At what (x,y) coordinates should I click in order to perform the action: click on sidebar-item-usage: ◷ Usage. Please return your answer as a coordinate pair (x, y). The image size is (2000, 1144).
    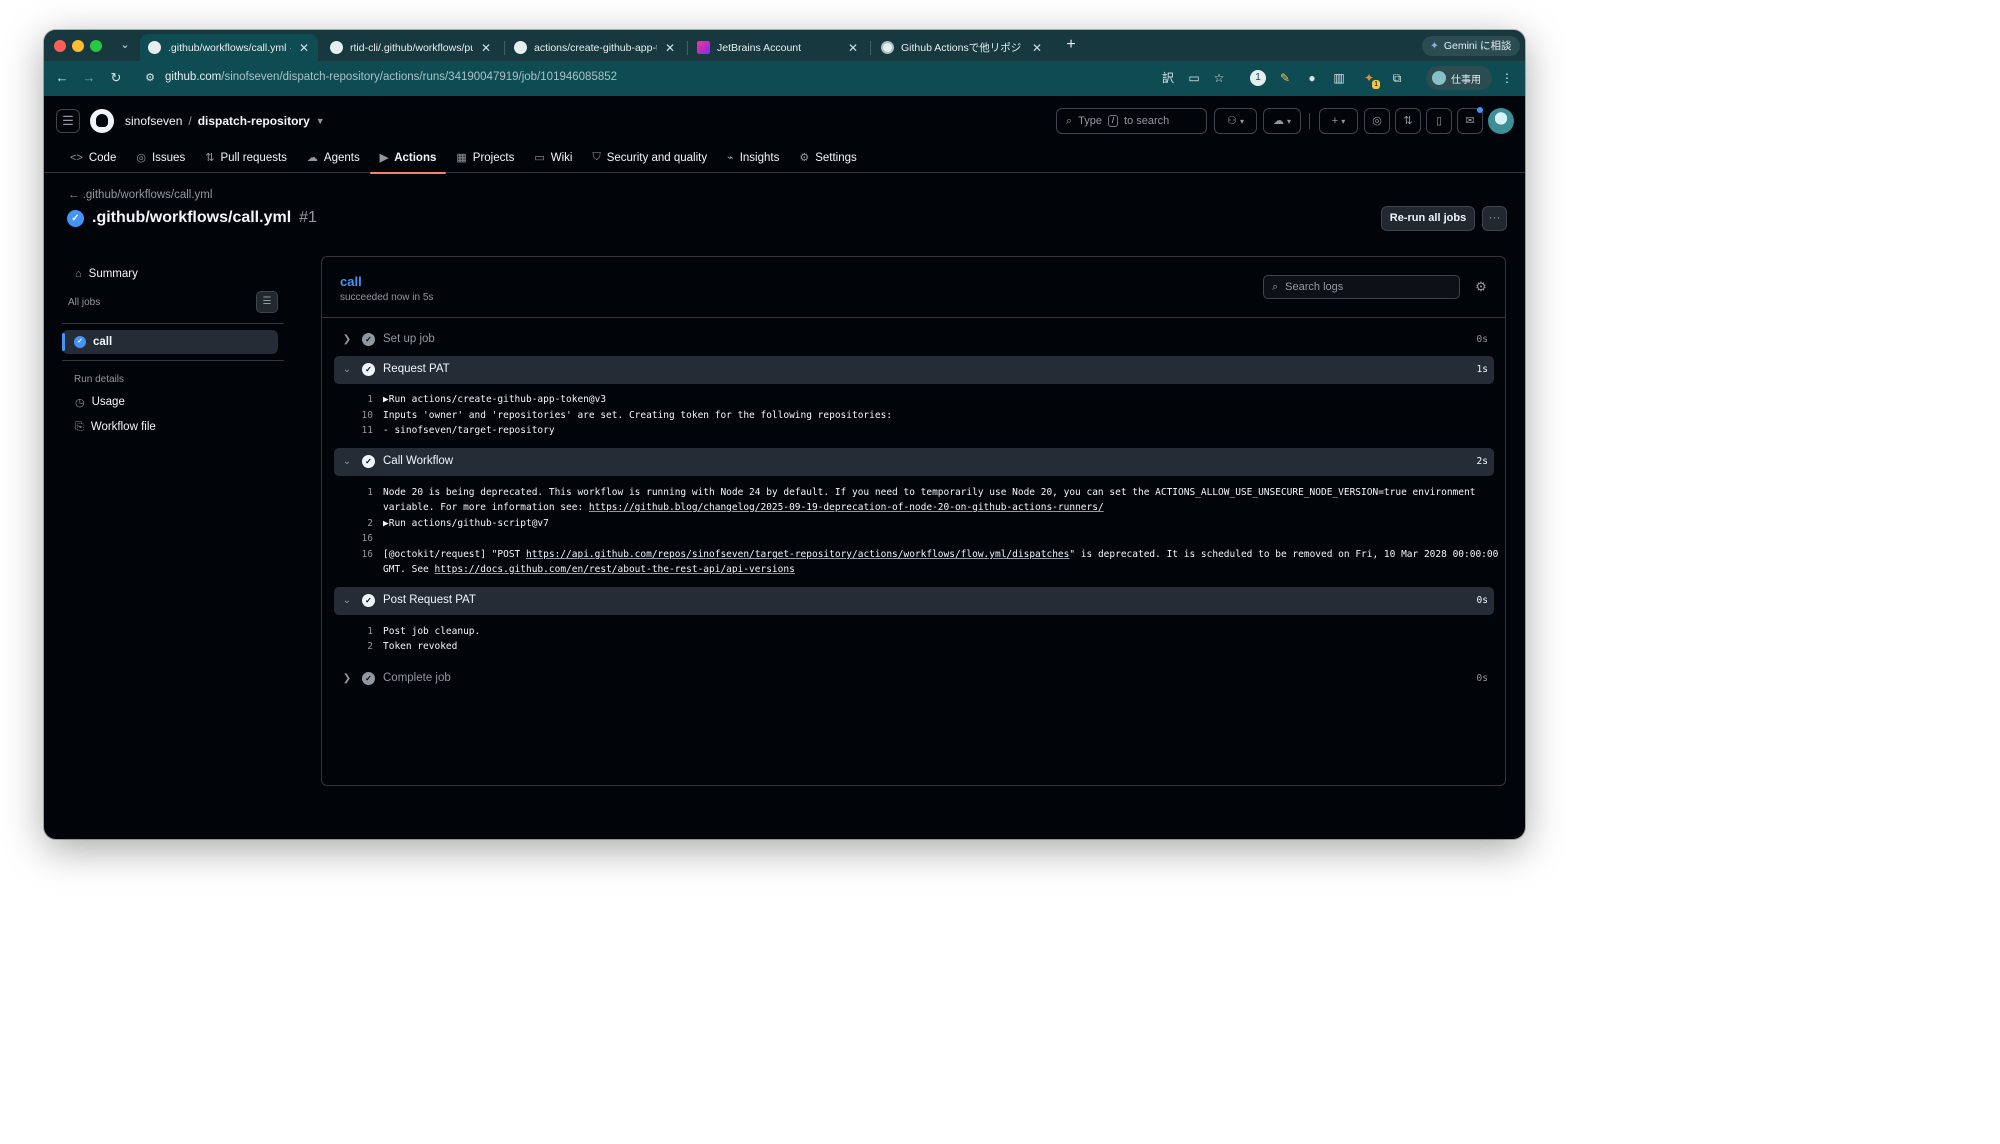
    Looking at the image, I should click on (172, 402).